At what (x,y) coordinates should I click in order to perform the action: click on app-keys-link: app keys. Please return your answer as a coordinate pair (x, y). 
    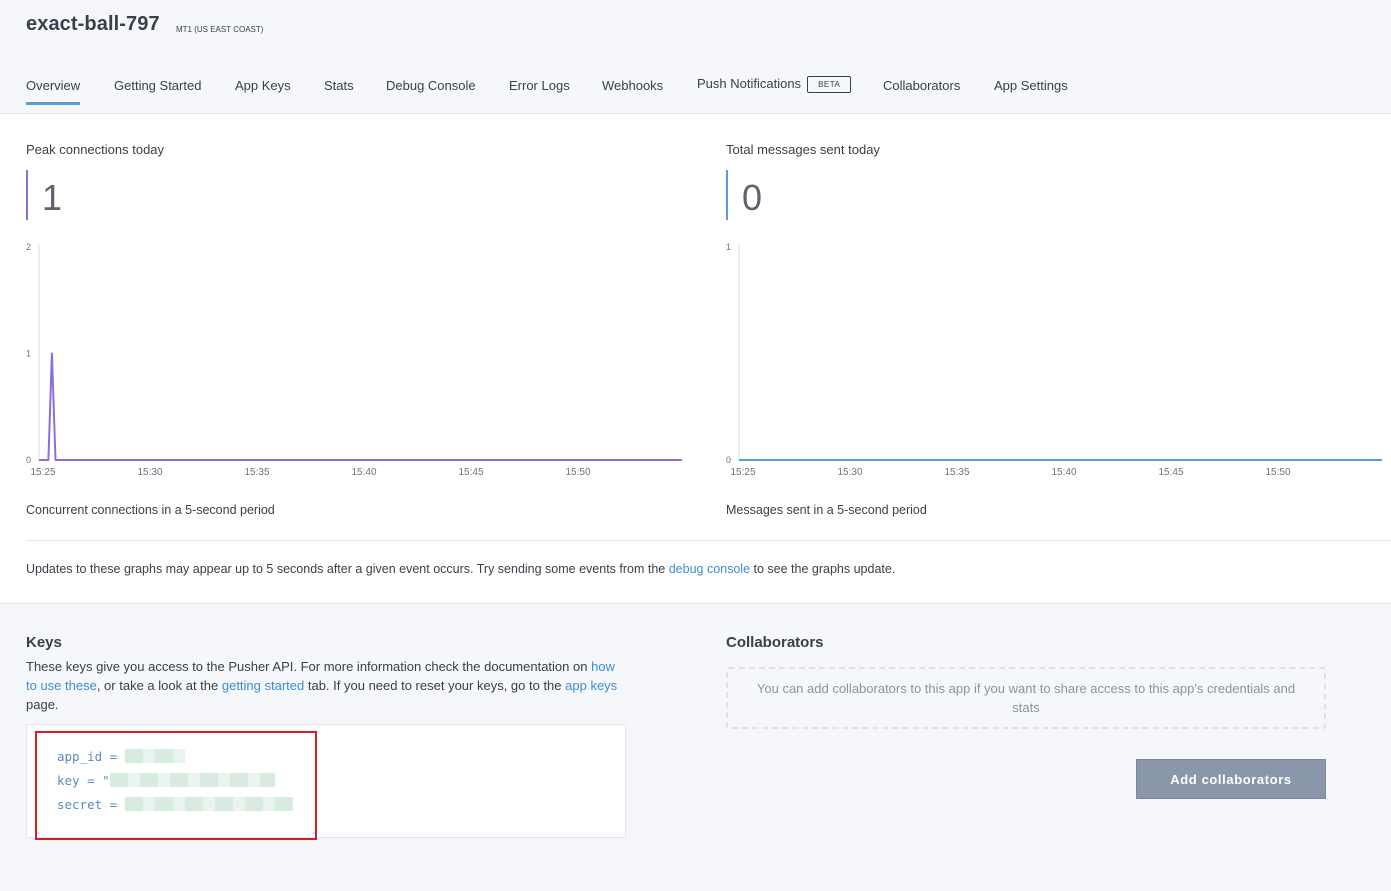
    Looking at the image, I should click on (591, 685).